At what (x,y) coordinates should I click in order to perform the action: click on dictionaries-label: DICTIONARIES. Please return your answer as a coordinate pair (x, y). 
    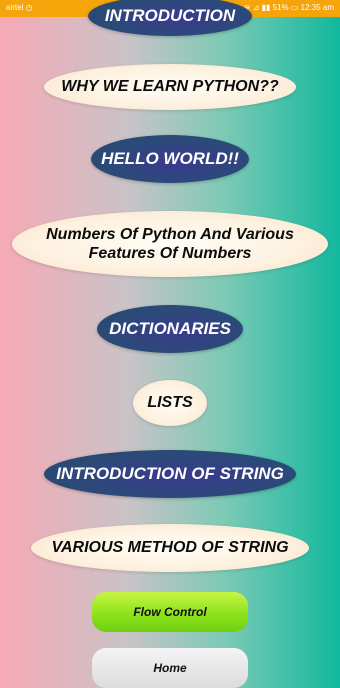
    Looking at the image, I should click on (170, 328).